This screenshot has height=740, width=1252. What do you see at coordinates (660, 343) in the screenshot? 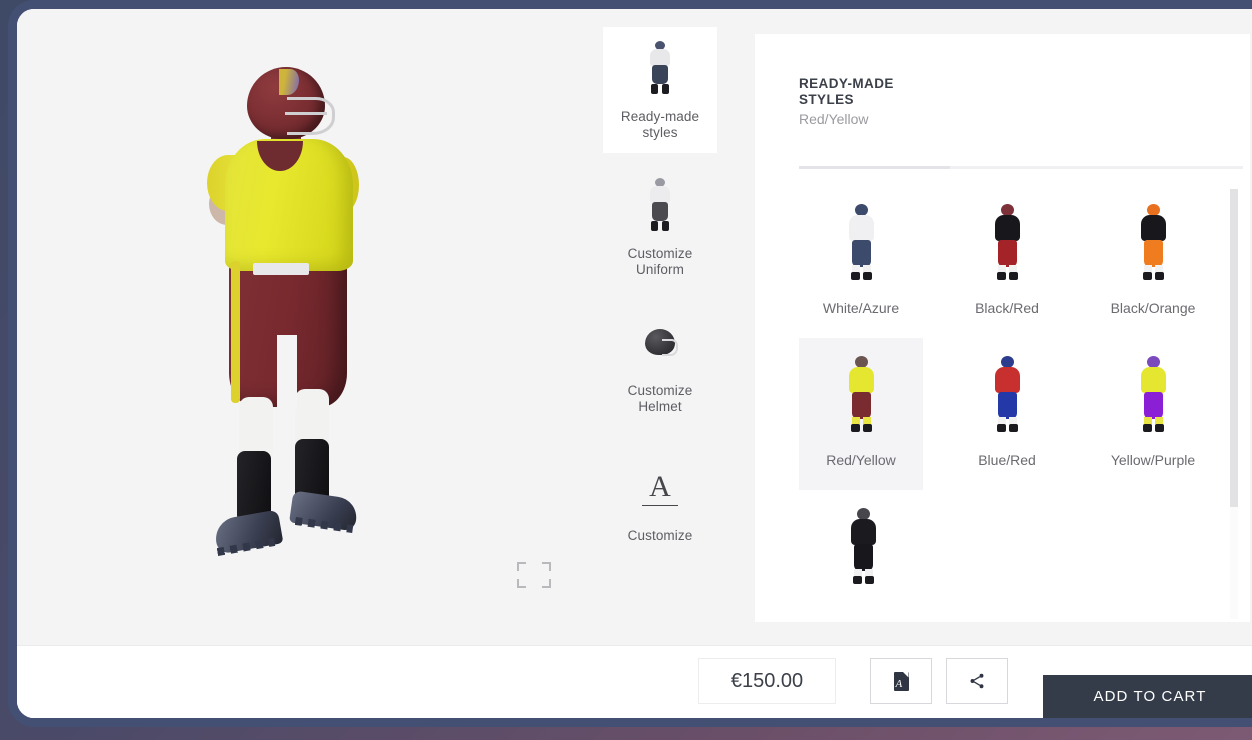
I see `helmet-icon` at bounding box center [660, 343].